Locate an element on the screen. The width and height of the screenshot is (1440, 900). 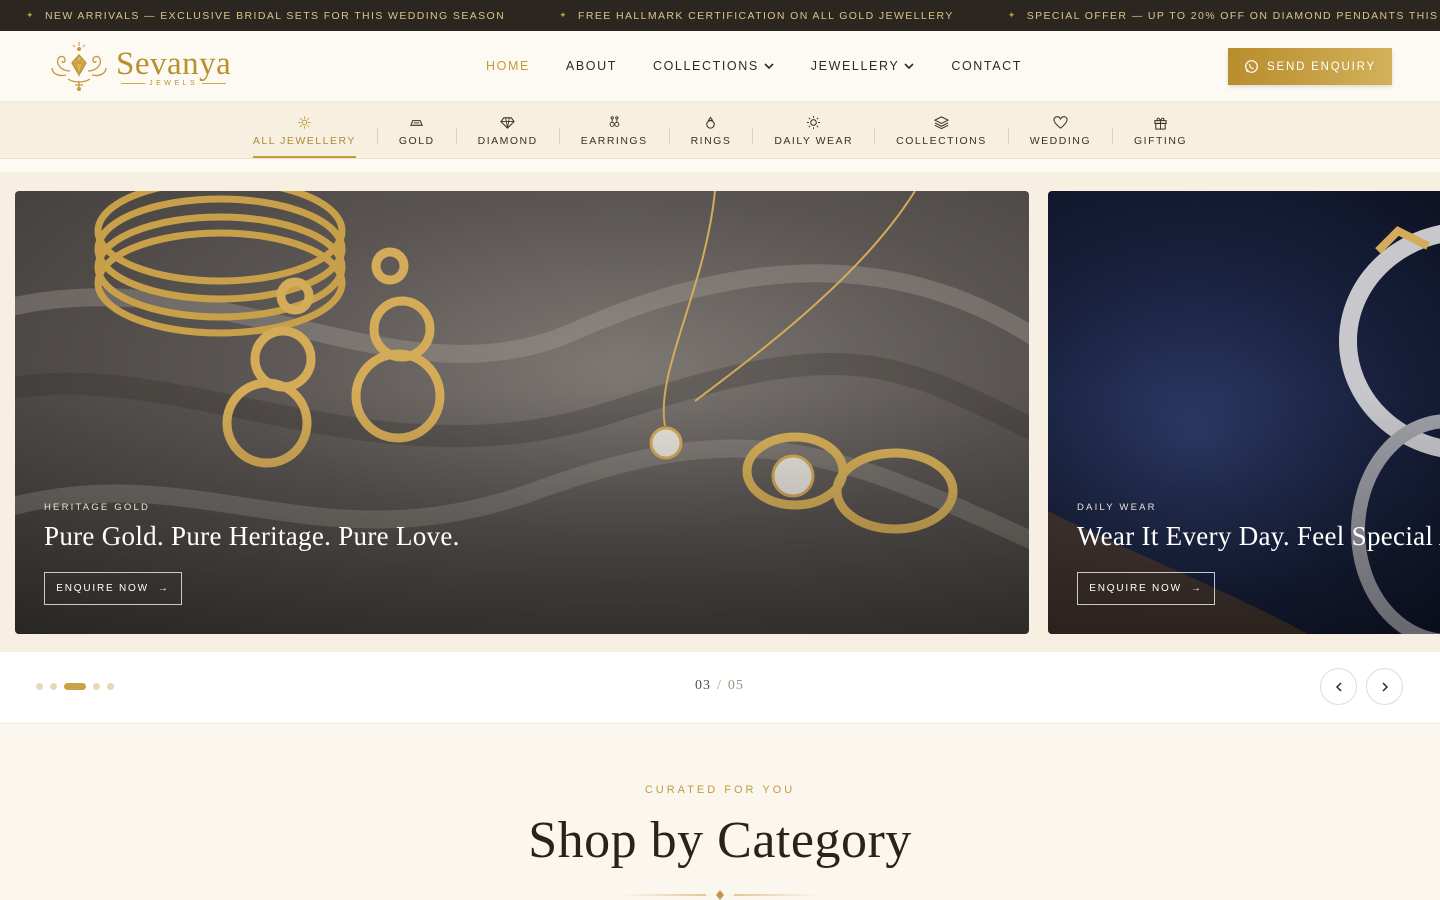
sun-icon is located at coordinates (814, 122).